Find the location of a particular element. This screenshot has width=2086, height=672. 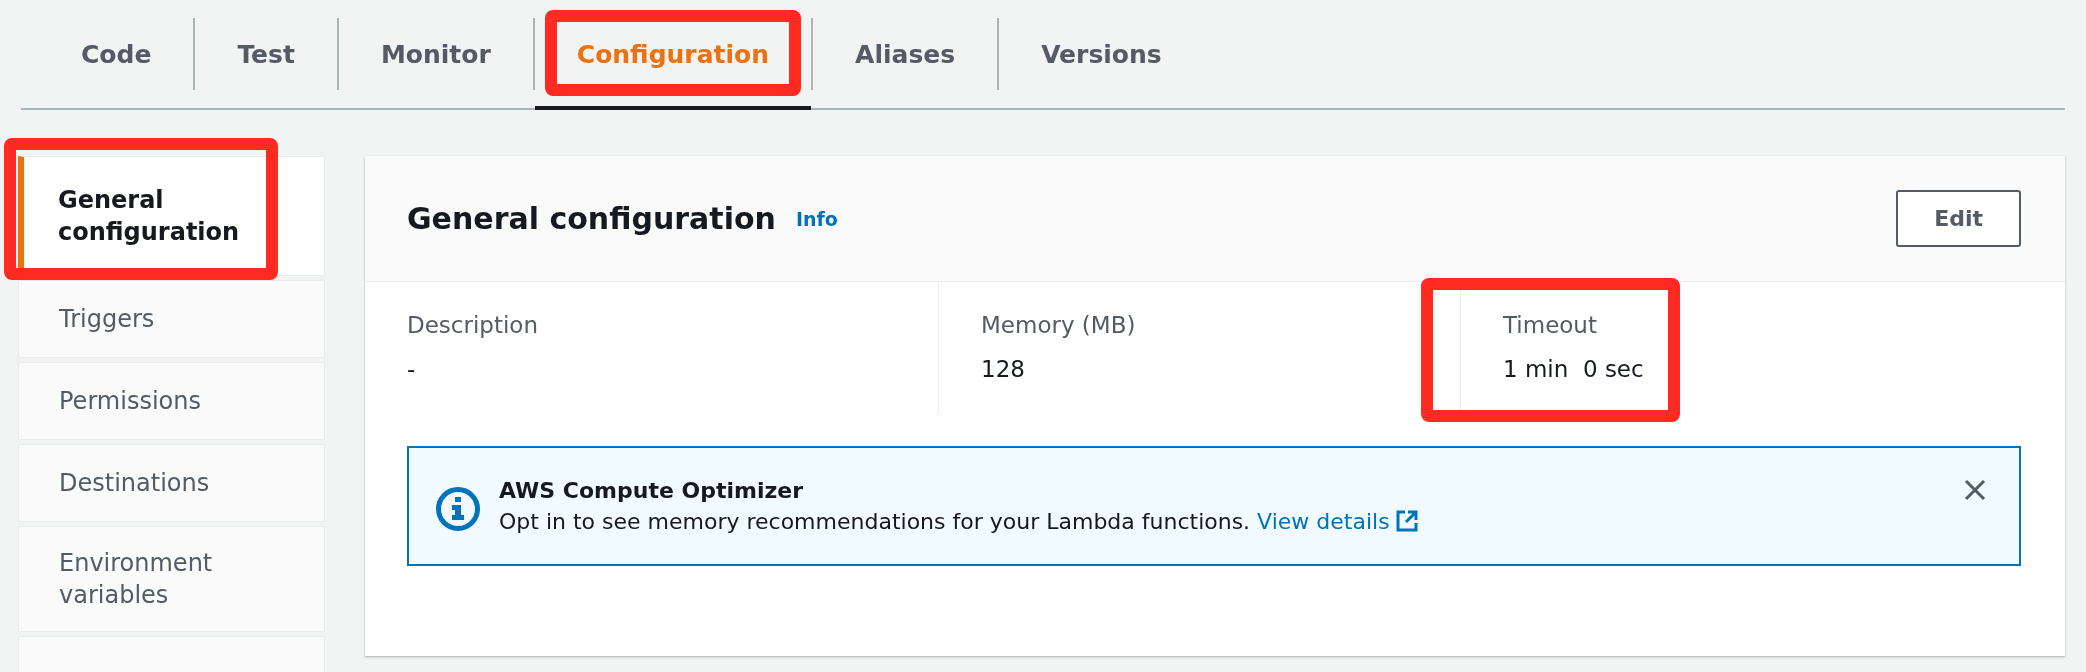

view-details-link: View details is located at coordinates (1337, 521).